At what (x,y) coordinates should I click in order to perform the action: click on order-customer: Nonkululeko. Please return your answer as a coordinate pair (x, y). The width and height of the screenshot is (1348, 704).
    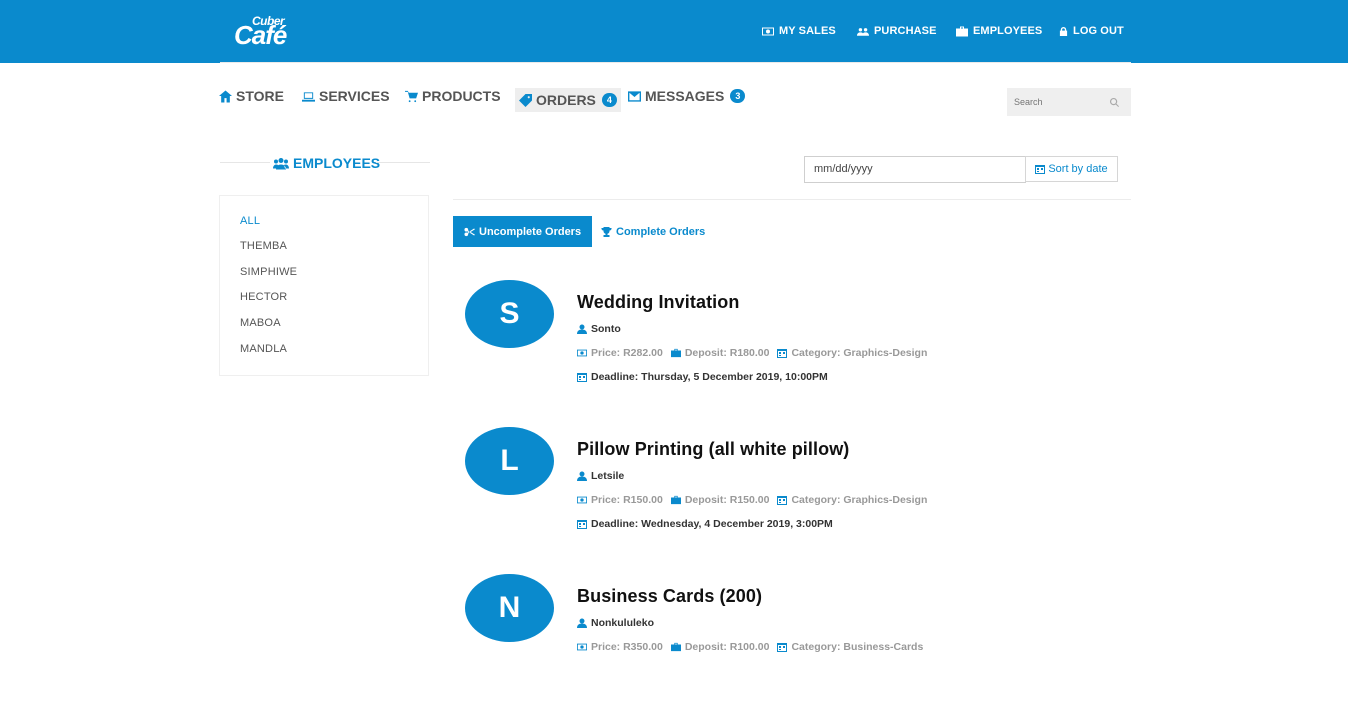
    Looking at the image, I should click on (615, 623).